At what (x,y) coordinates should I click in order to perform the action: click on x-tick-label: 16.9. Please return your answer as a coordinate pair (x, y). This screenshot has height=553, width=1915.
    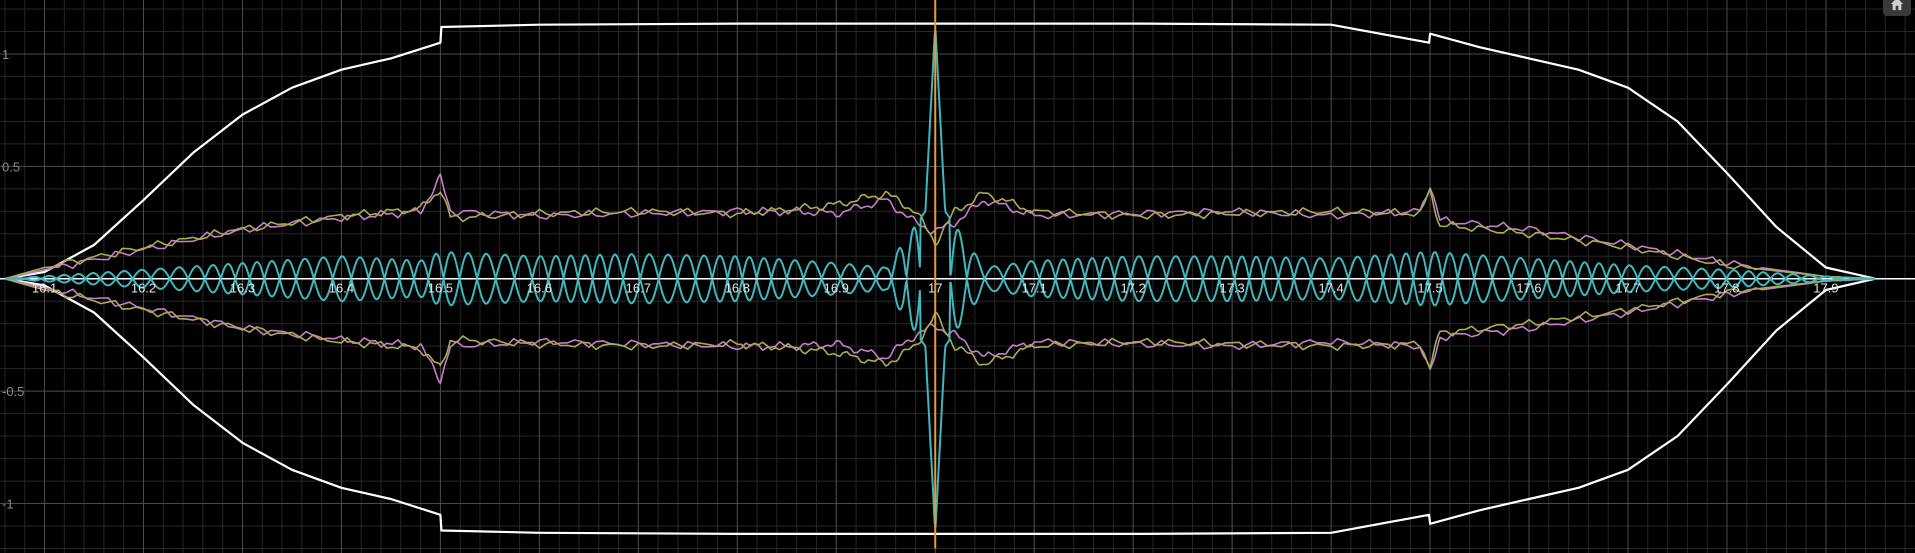
    Looking at the image, I should click on (836, 288).